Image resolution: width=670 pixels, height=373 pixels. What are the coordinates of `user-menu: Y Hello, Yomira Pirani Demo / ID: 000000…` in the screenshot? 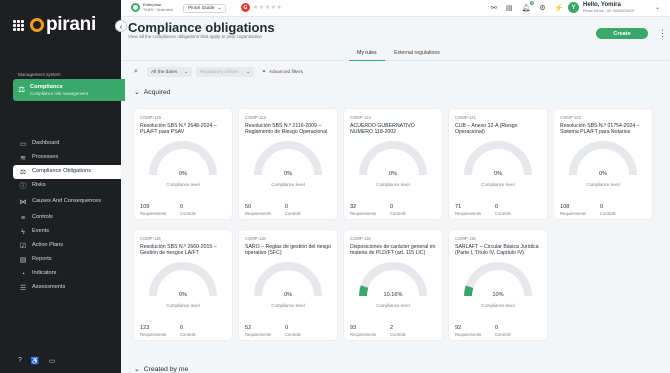 It's located at (601, 7).